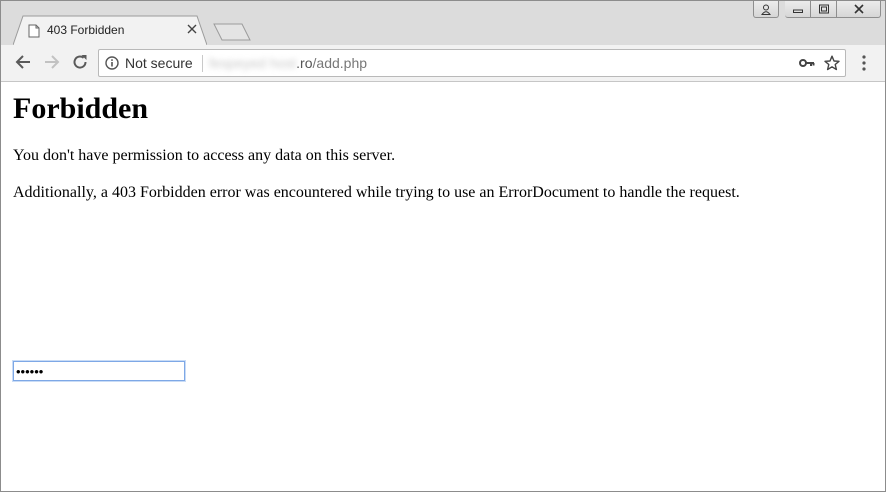 Image resolution: width=886 pixels, height=492 pixels. What do you see at coordinates (832, 63) in the screenshot?
I see `star-icon` at bounding box center [832, 63].